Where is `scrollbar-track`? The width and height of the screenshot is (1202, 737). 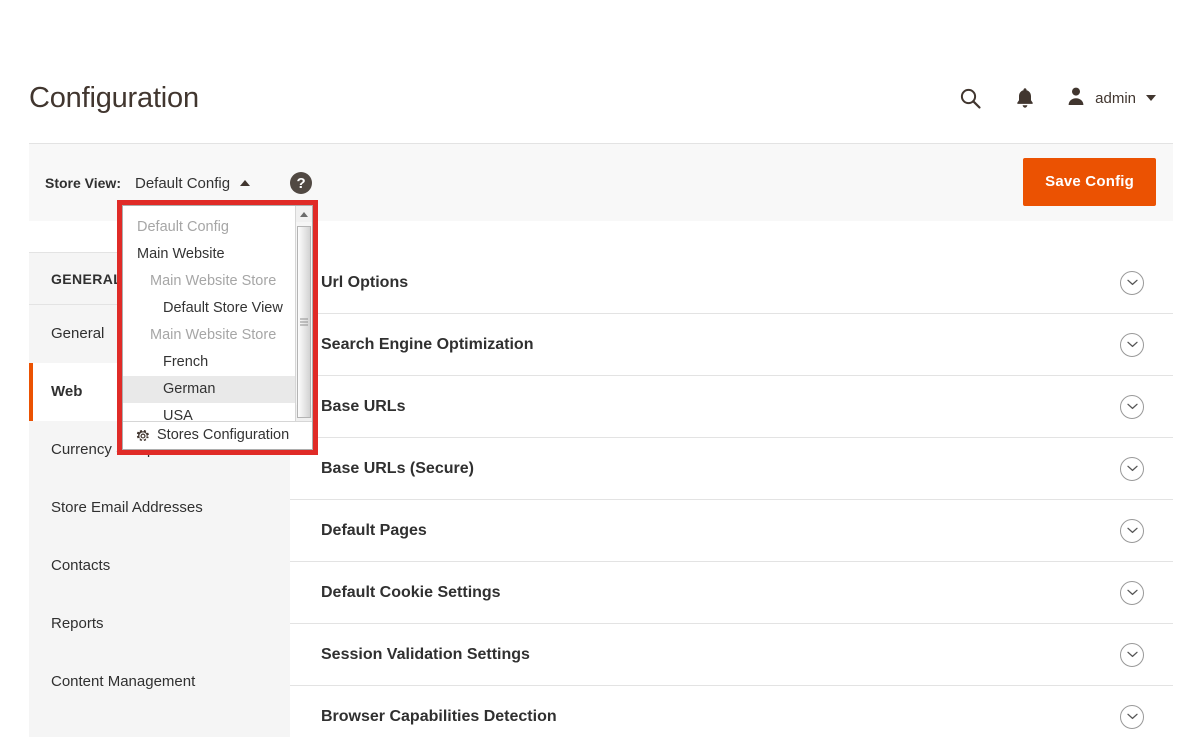 scrollbar-track is located at coordinates (304, 320).